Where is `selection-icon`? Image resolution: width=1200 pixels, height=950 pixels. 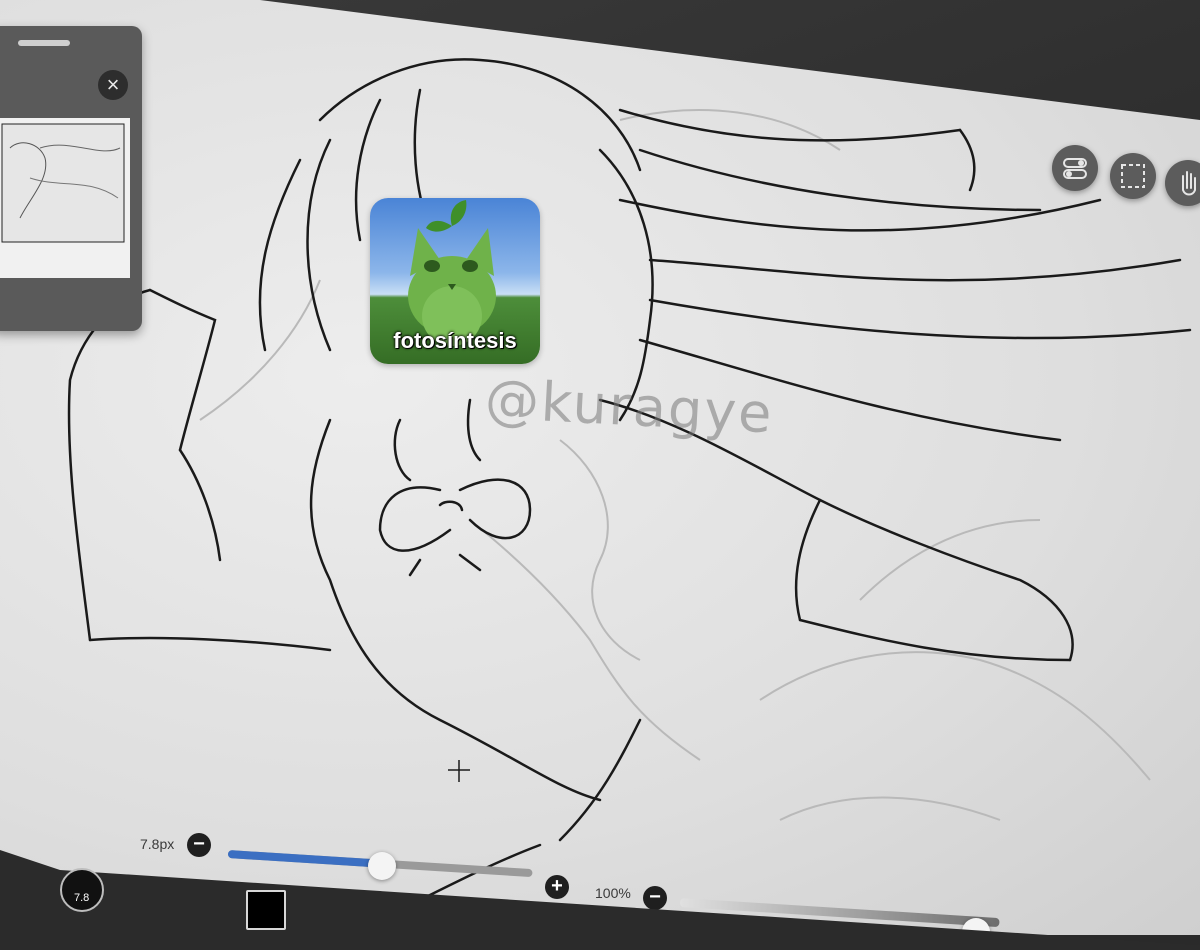
selection-icon is located at coordinates (1133, 176).